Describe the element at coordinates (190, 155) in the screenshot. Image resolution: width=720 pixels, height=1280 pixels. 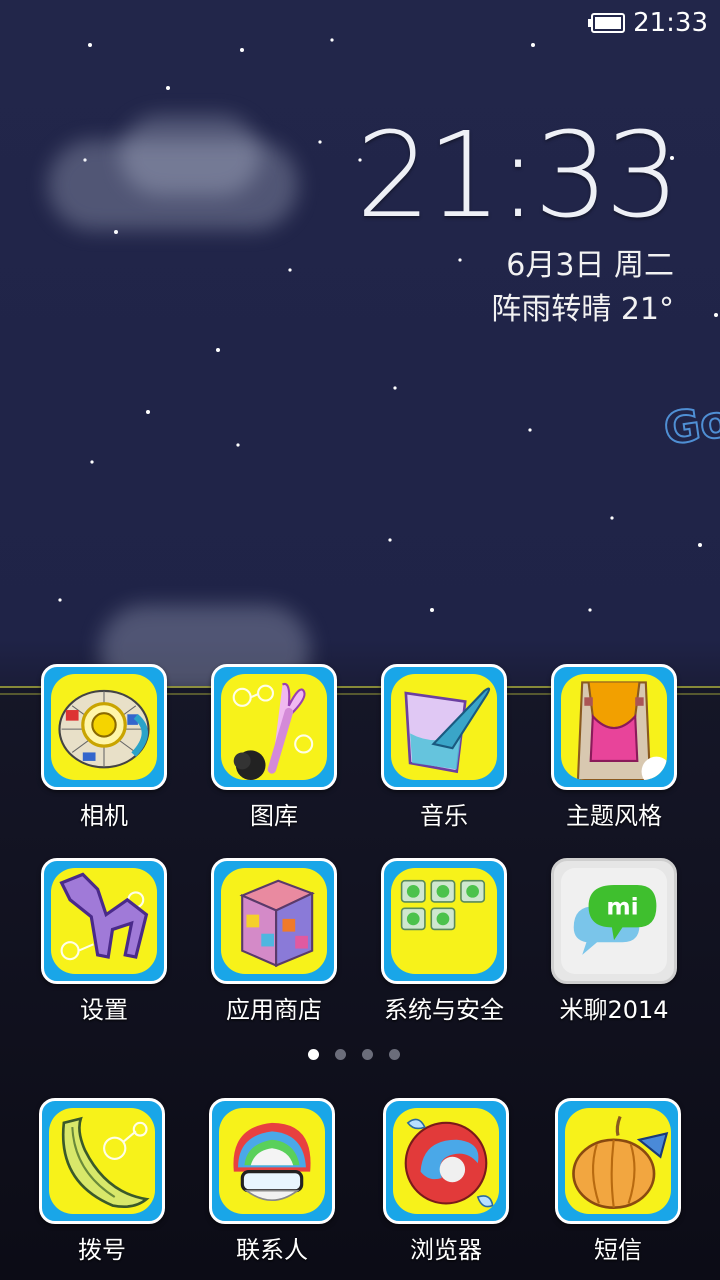
I see `cloud` at that location.